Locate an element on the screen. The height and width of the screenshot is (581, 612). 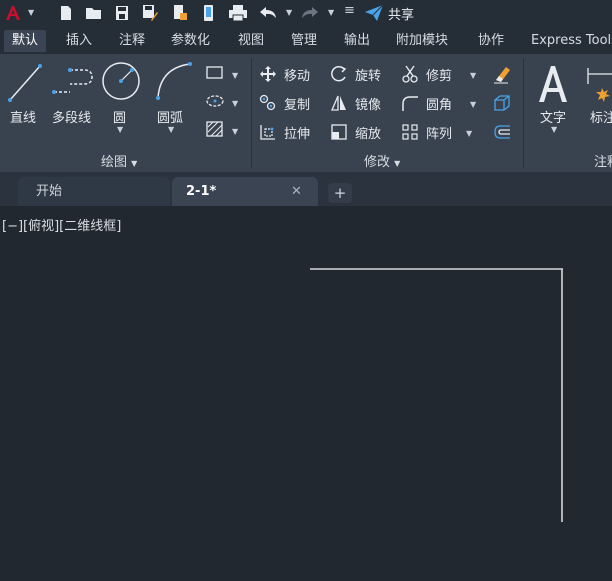
fillet-label: 圆角 is located at coordinates (439, 105).